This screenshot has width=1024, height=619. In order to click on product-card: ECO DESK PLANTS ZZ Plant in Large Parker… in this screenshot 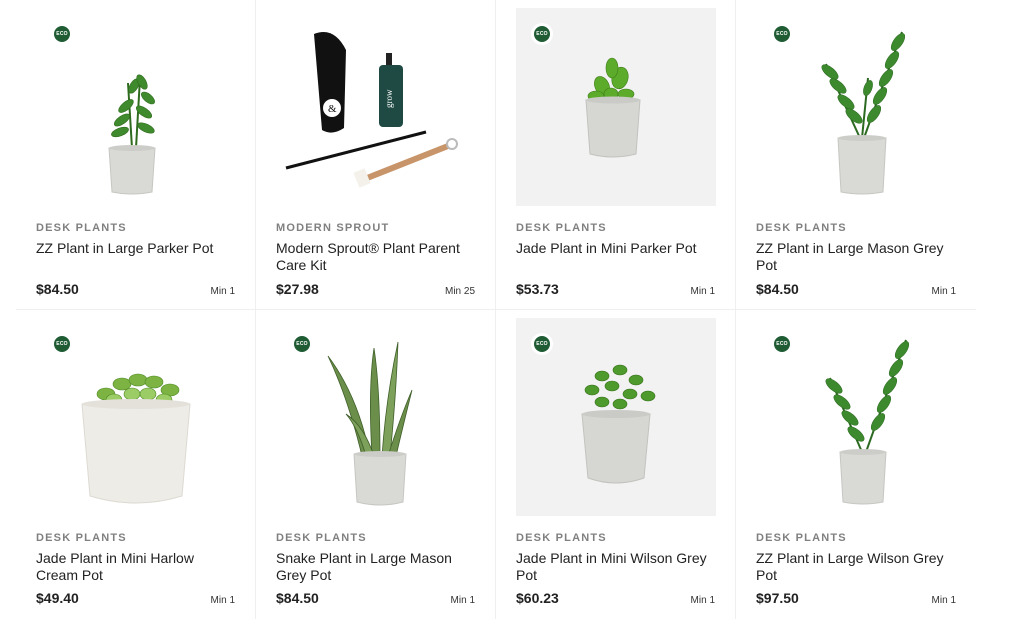, I will do `click(136, 155)`.